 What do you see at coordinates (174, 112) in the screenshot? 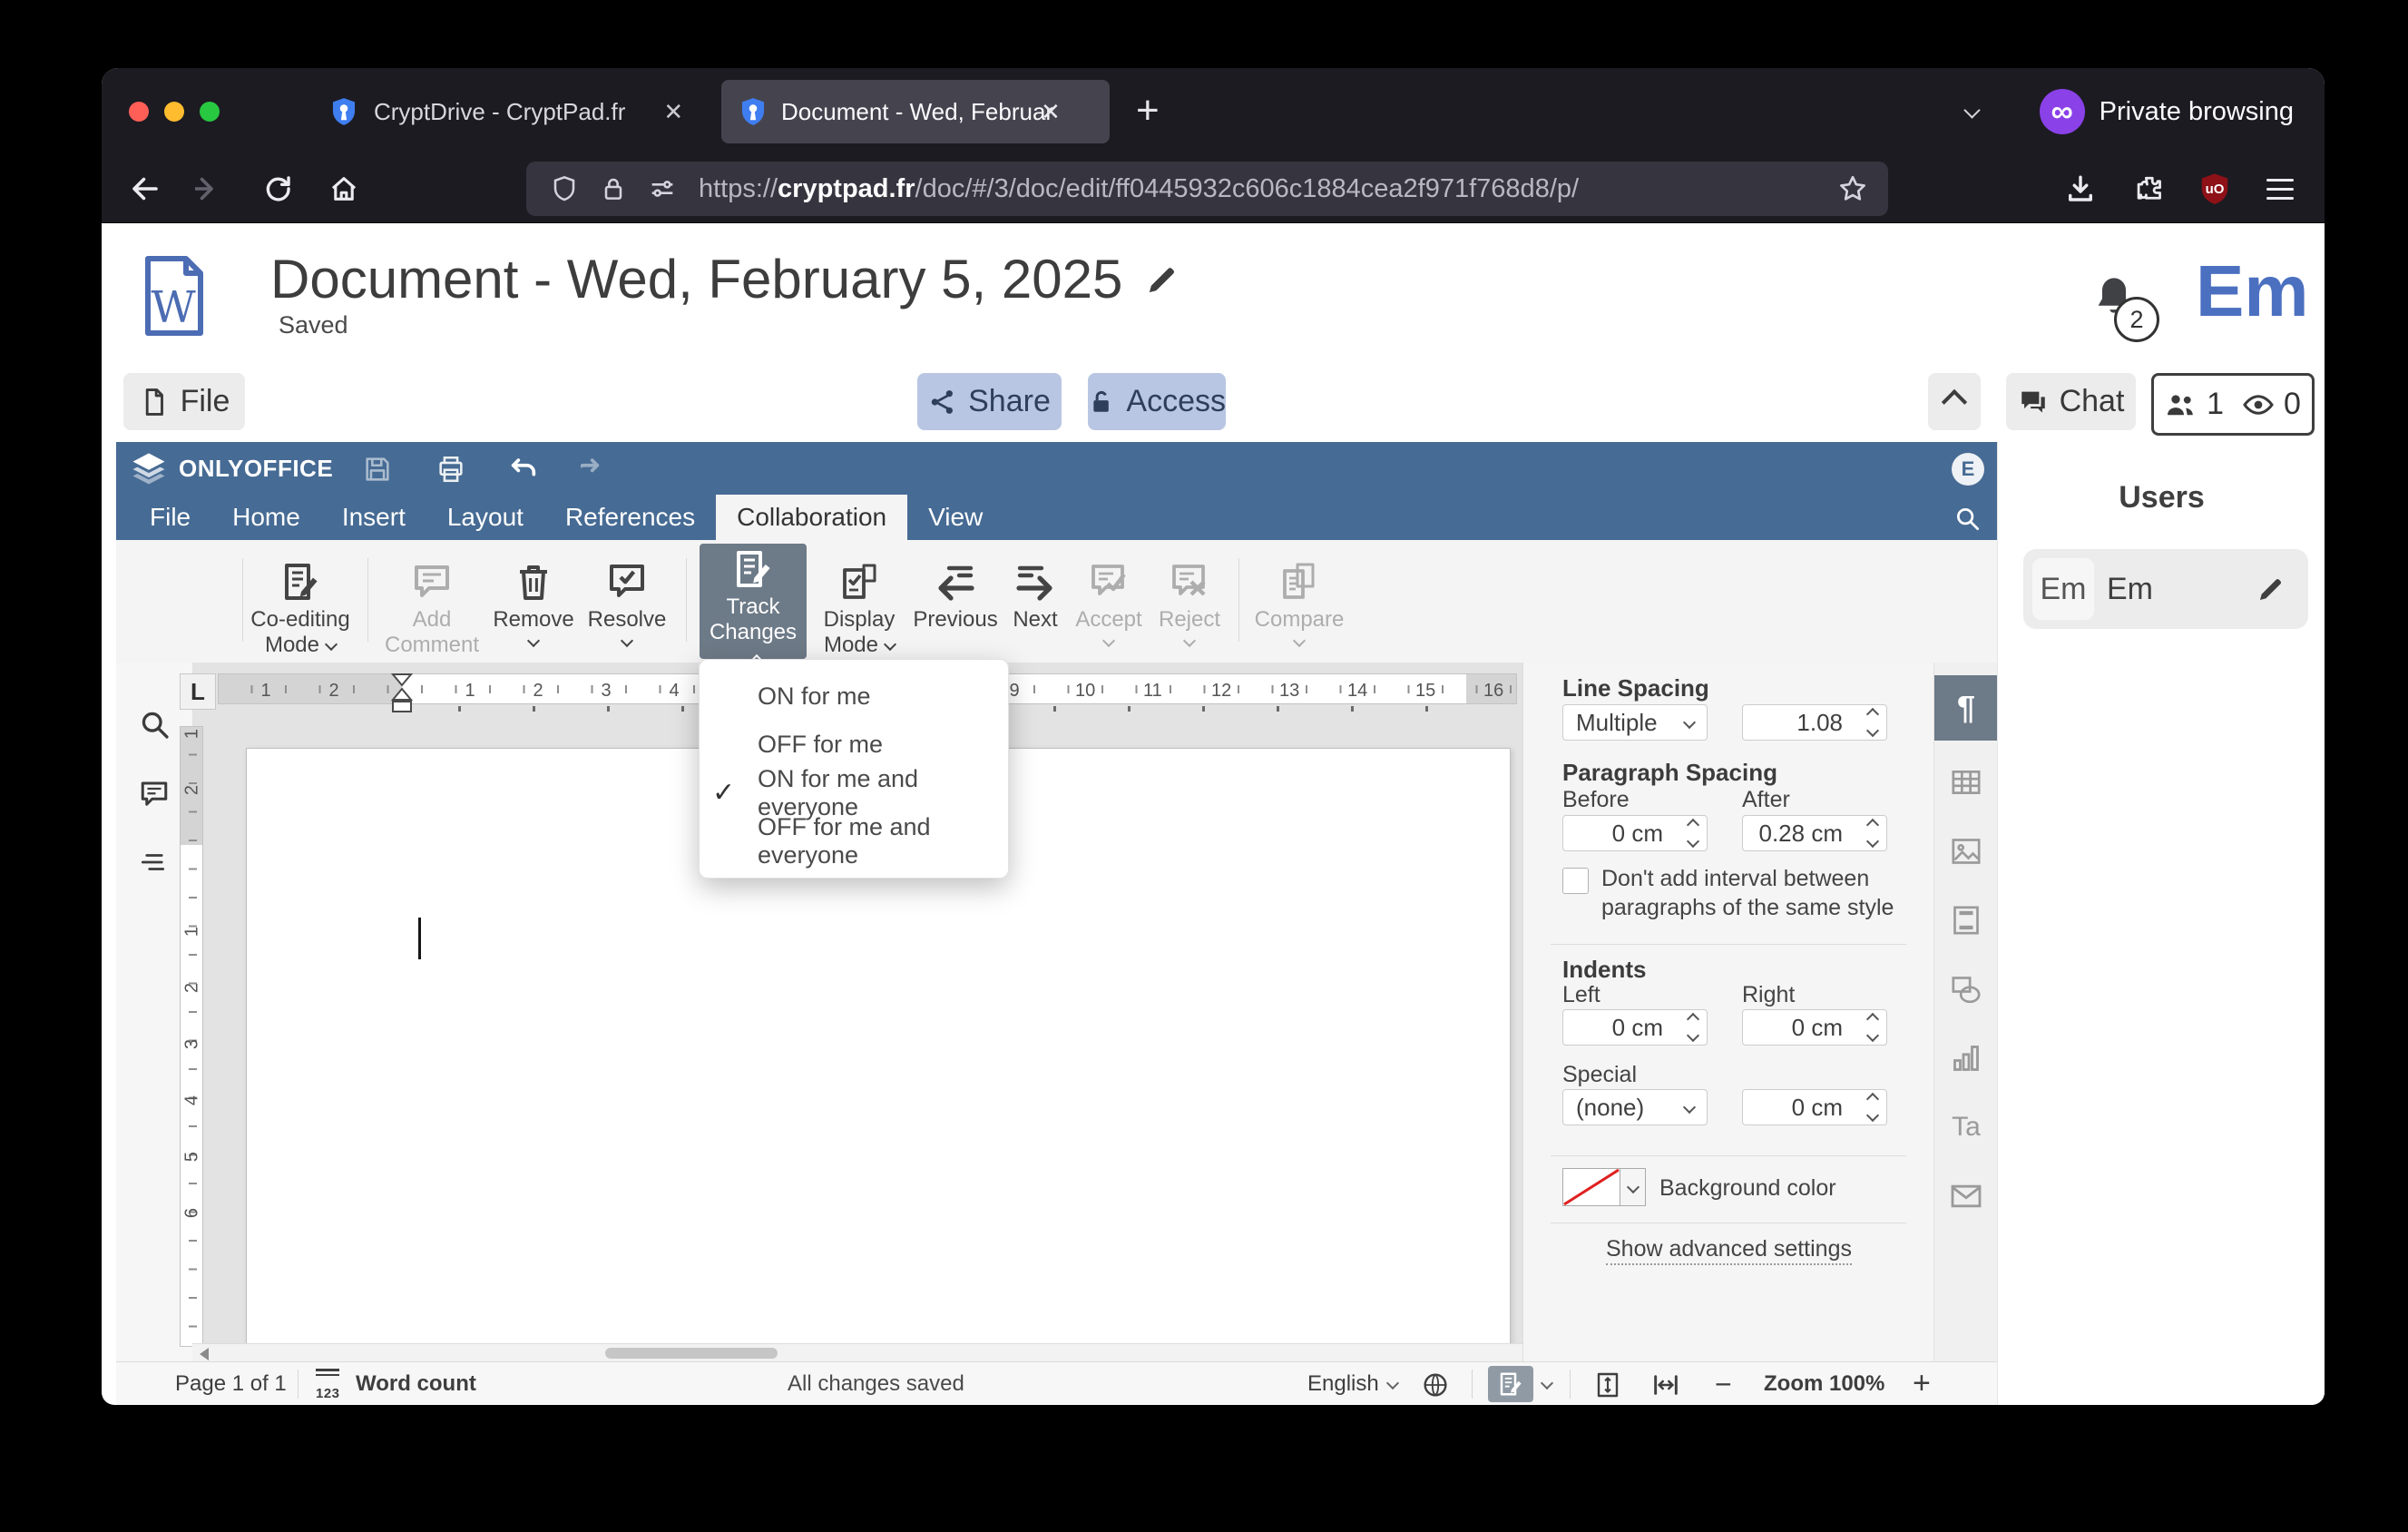
I see `window-minimize-button` at bounding box center [174, 112].